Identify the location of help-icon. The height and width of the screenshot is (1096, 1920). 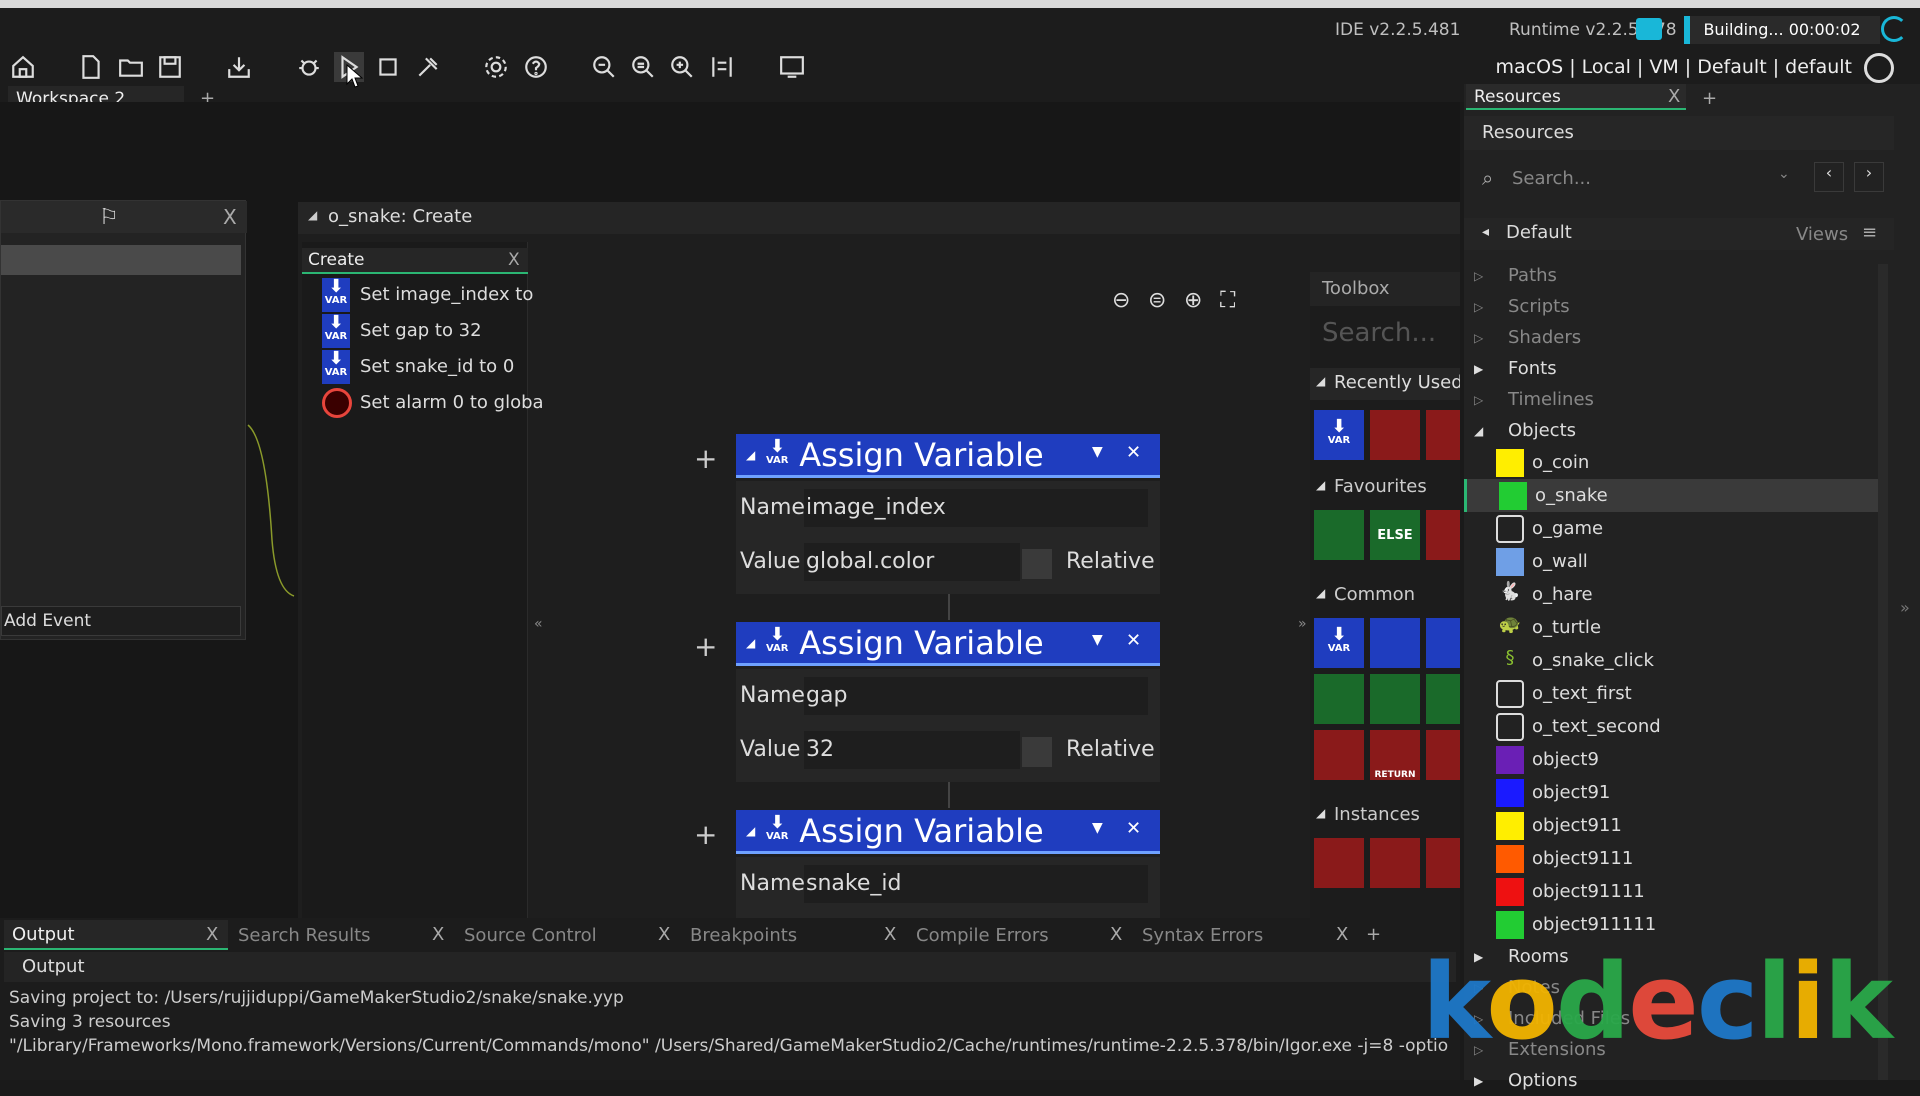
(536, 67).